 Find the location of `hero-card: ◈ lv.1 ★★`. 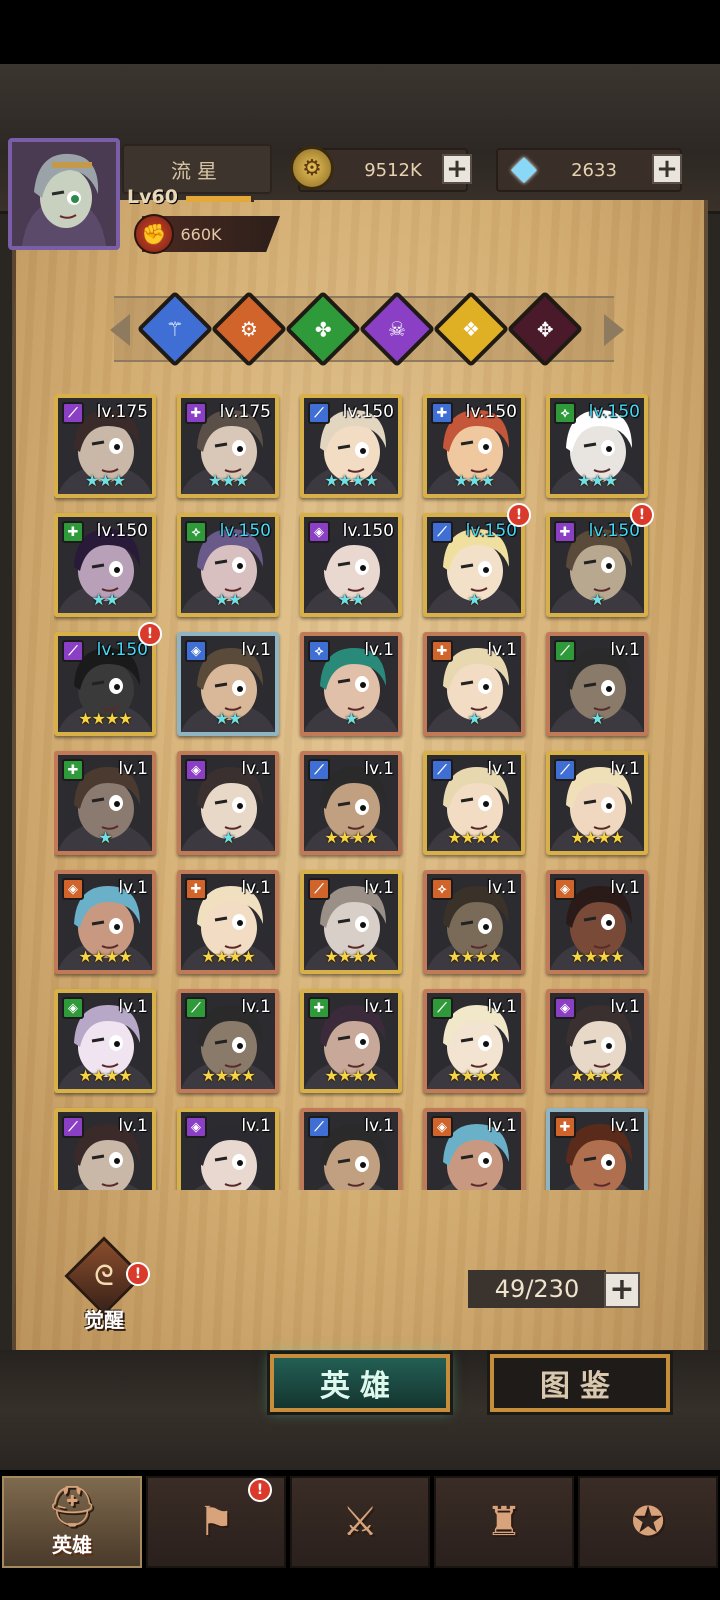

hero-card: ◈ lv.1 ★★ is located at coordinates (228, 684).